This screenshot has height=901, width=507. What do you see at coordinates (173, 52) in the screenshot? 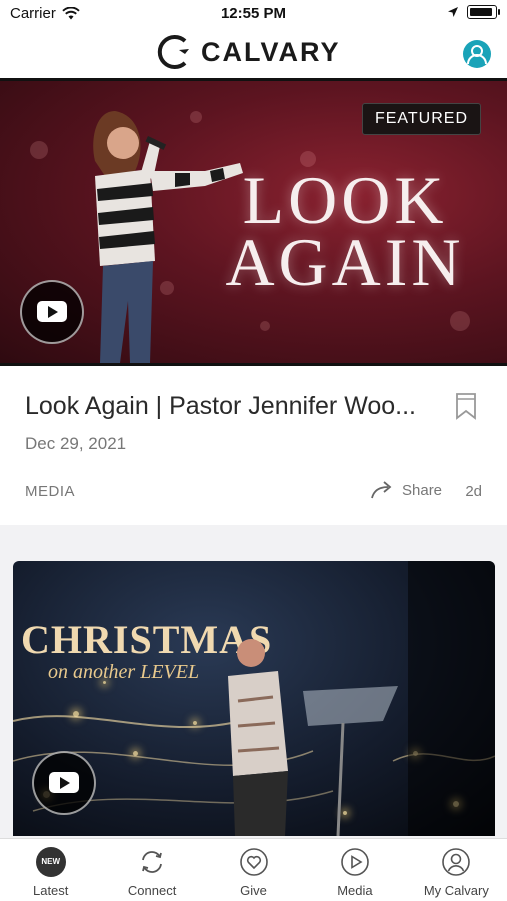
I see `calvary-logo-mark-icon` at bounding box center [173, 52].